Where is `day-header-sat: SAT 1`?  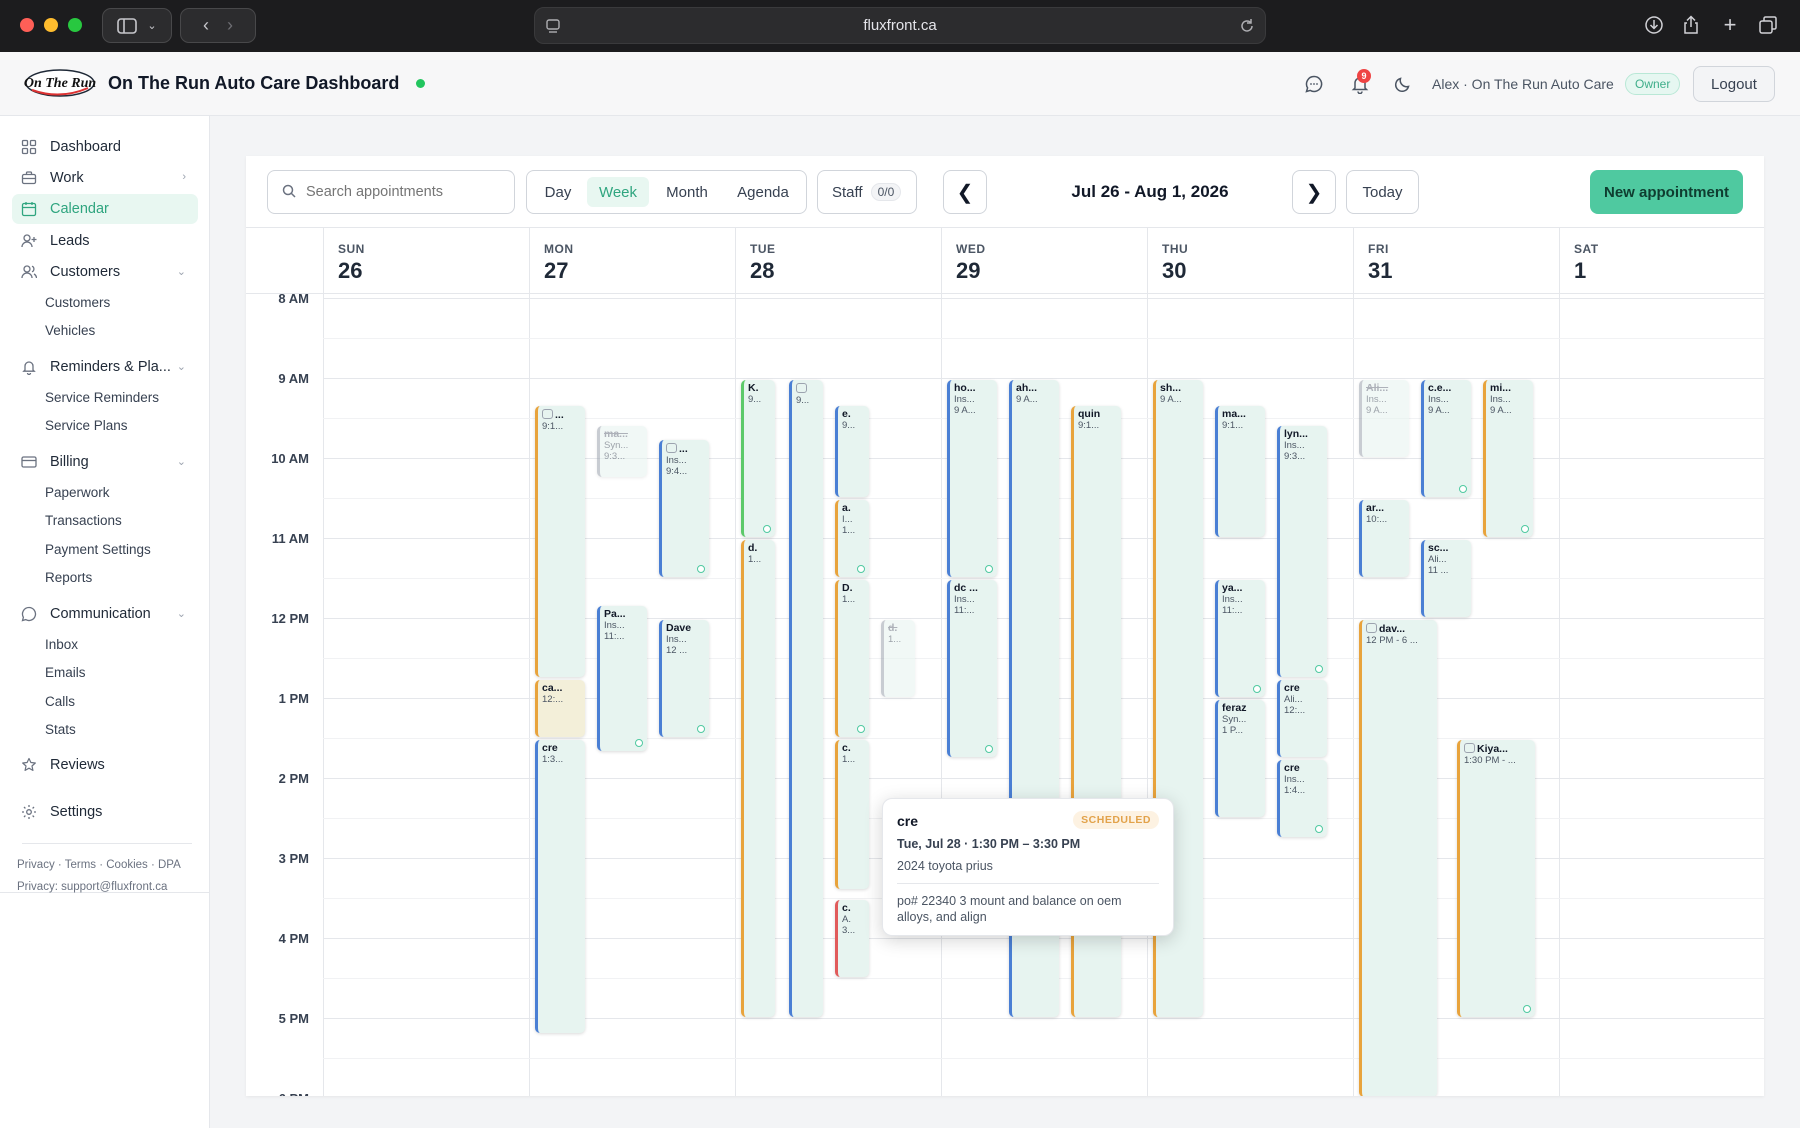
day-header-sat: SAT 1 is located at coordinates (1662, 261).